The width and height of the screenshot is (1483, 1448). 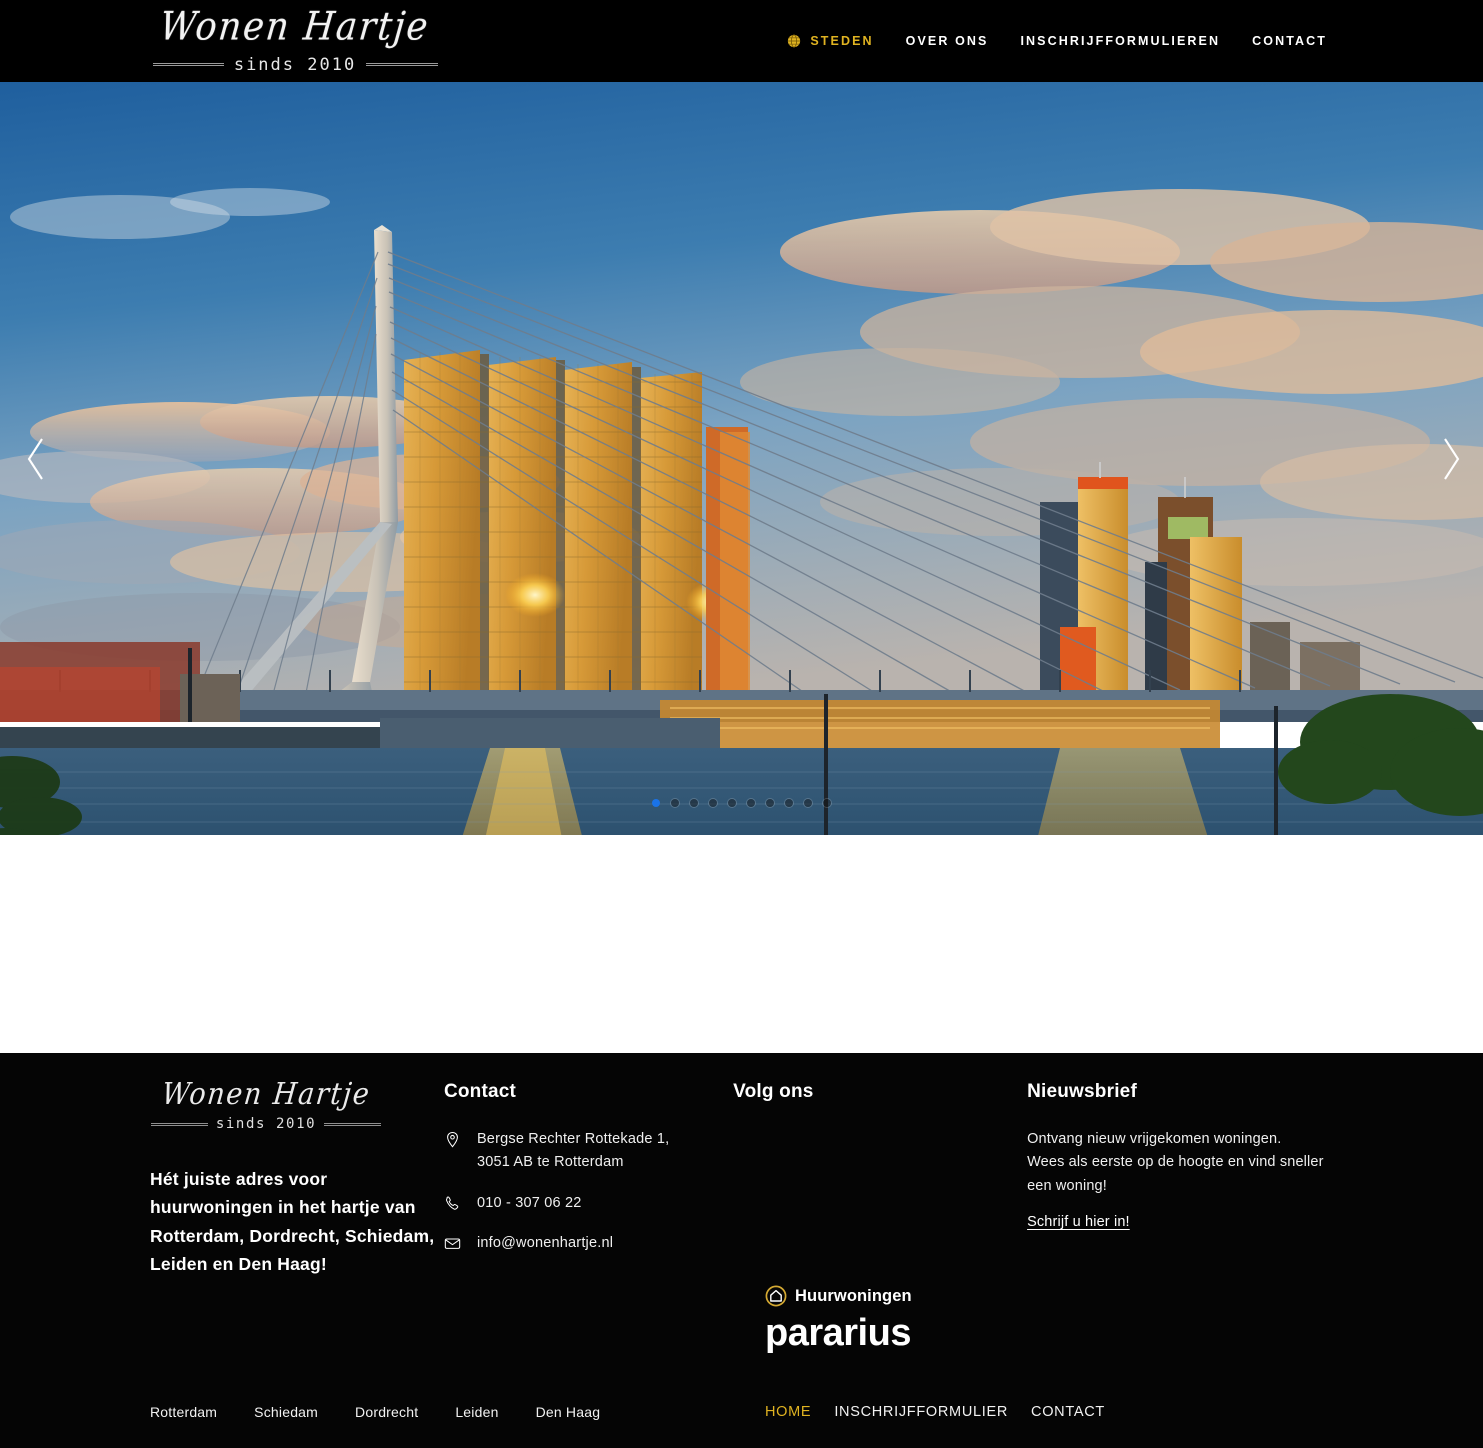 I want to click on footer-nav-inschrijfformulier: INSCHRIJFFORMULIER, so click(x=932, y=1412).